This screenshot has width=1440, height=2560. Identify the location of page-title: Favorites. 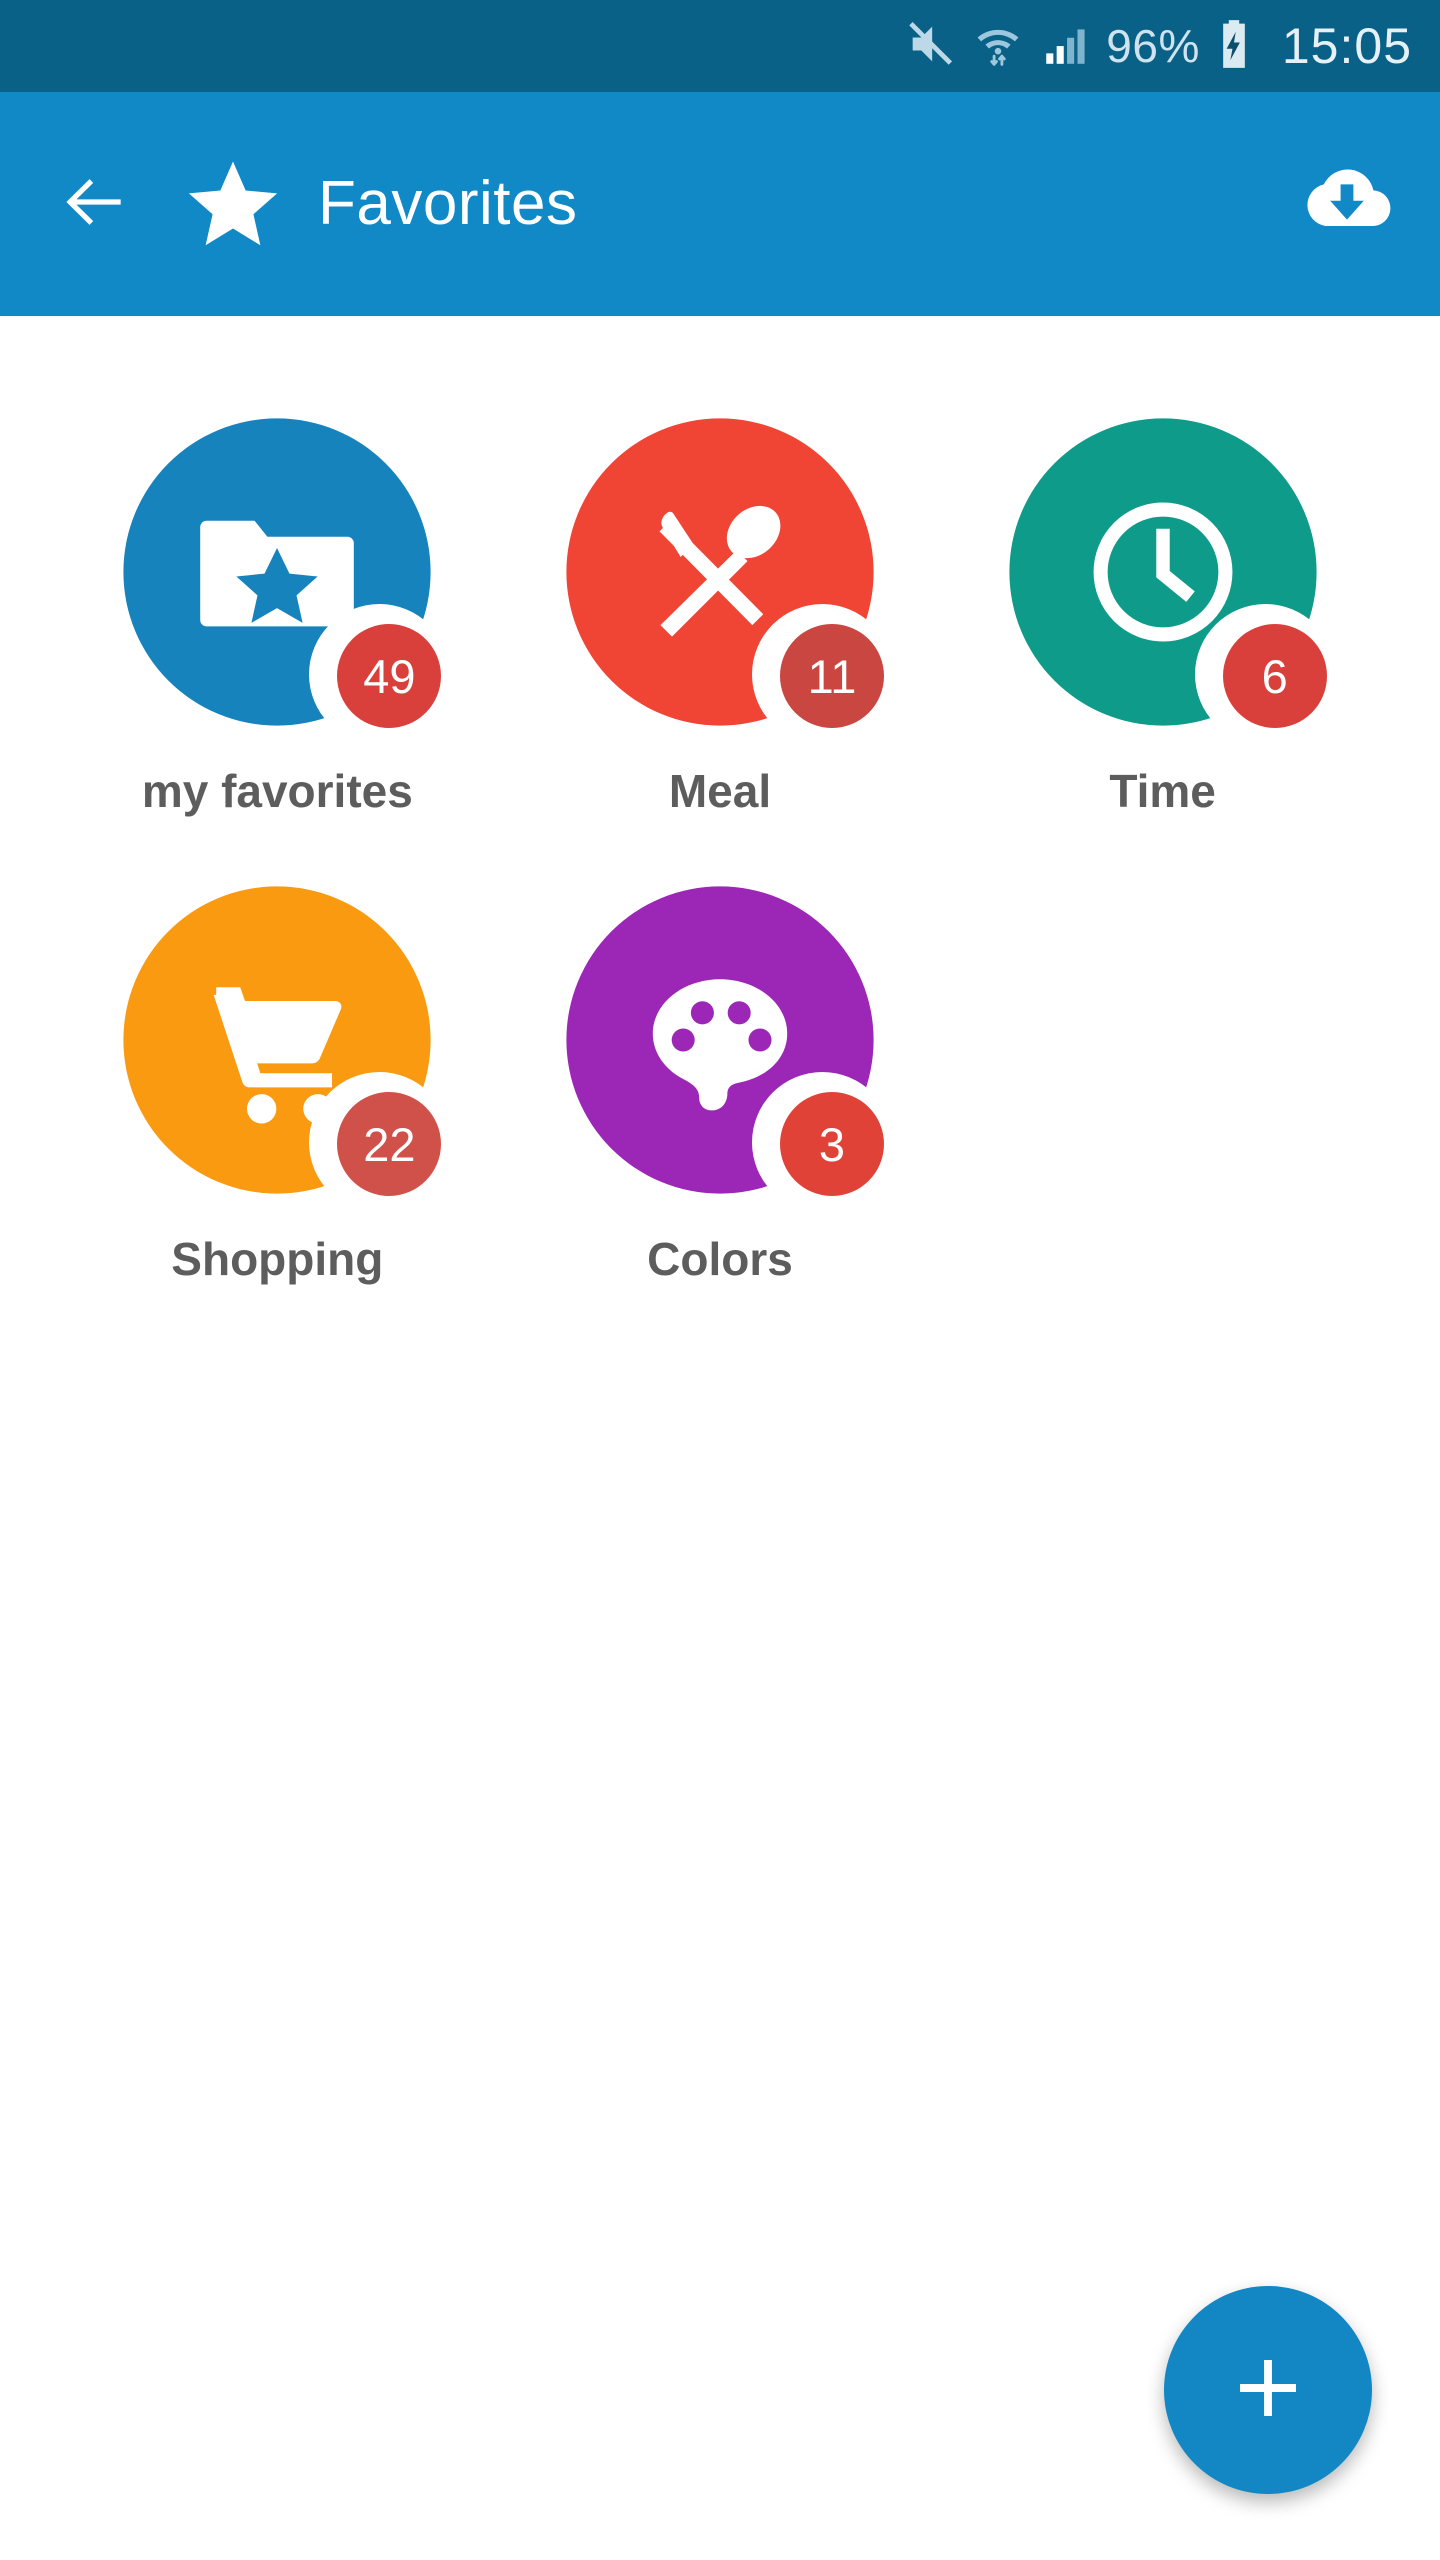
(448, 203).